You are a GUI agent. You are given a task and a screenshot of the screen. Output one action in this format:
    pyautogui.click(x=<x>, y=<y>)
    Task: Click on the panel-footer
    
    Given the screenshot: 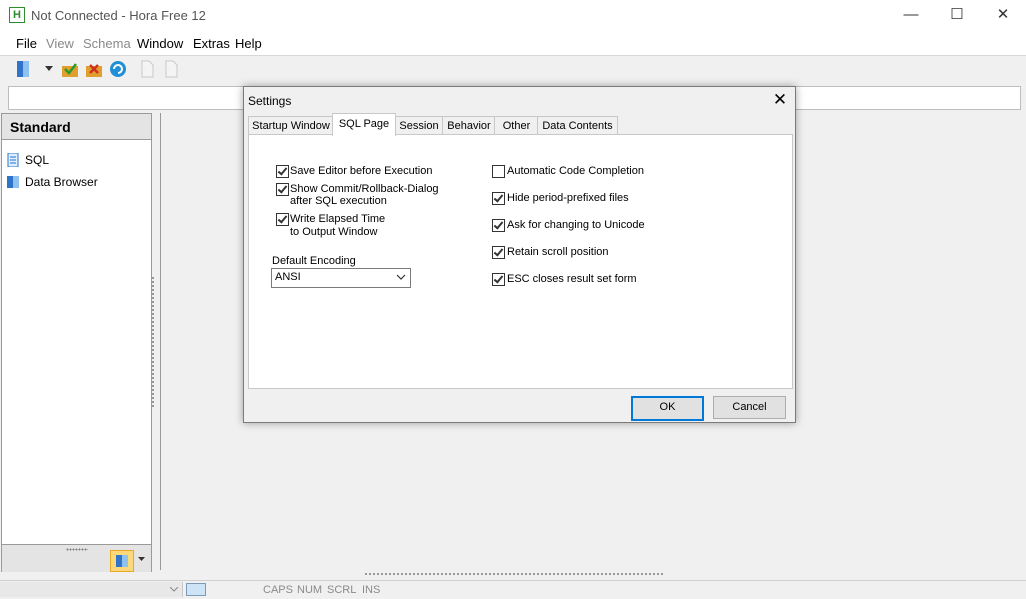 What is the action you would take?
    pyautogui.click(x=76, y=558)
    